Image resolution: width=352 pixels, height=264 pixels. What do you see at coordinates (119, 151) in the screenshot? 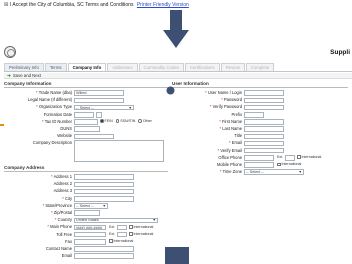
I see `company-description-textarea` at bounding box center [119, 151].